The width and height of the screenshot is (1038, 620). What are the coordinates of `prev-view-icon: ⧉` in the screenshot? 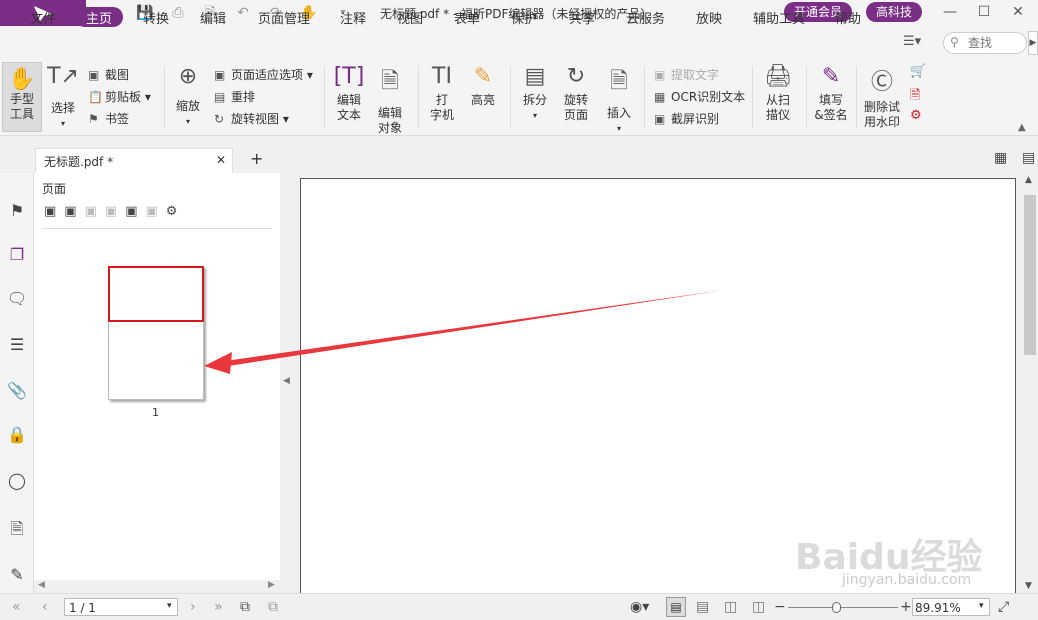 It's located at (245, 607).